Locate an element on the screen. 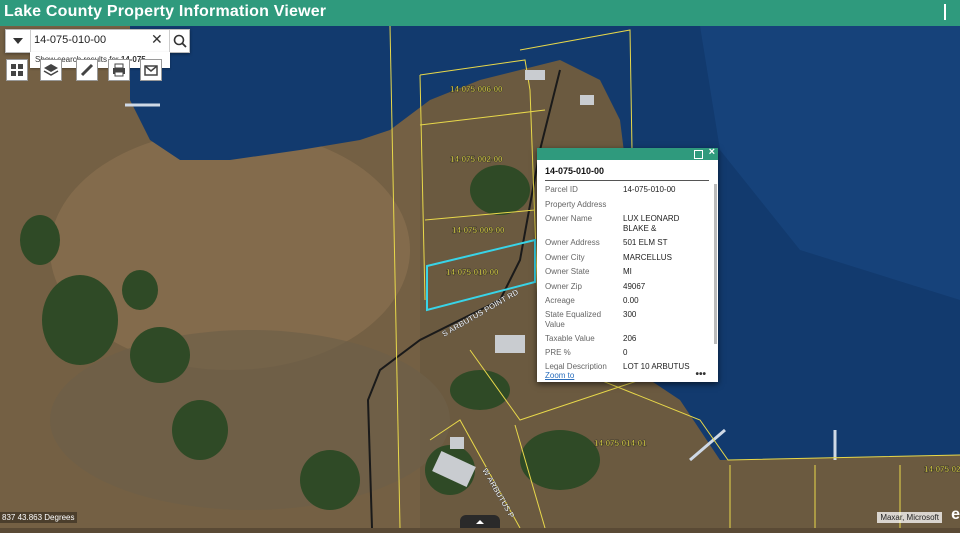  field-row: PRE % 0 is located at coordinates (629, 355).